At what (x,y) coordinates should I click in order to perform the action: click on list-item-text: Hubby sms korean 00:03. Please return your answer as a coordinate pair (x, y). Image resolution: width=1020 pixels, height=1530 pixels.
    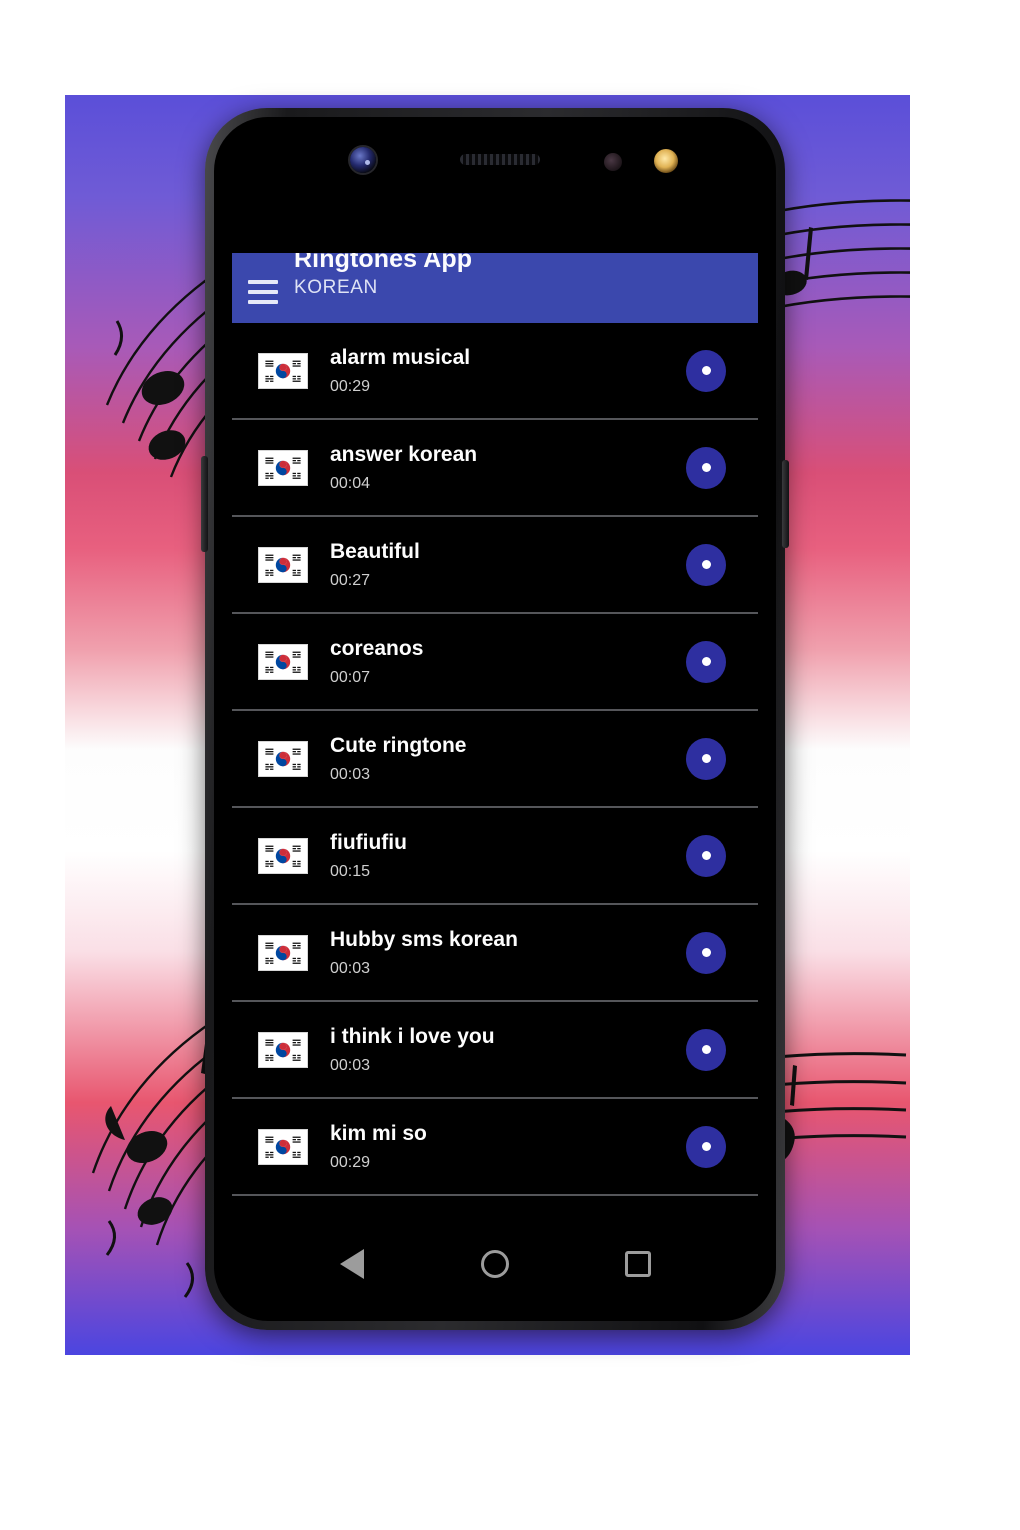
    Looking at the image, I should click on (508, 952).